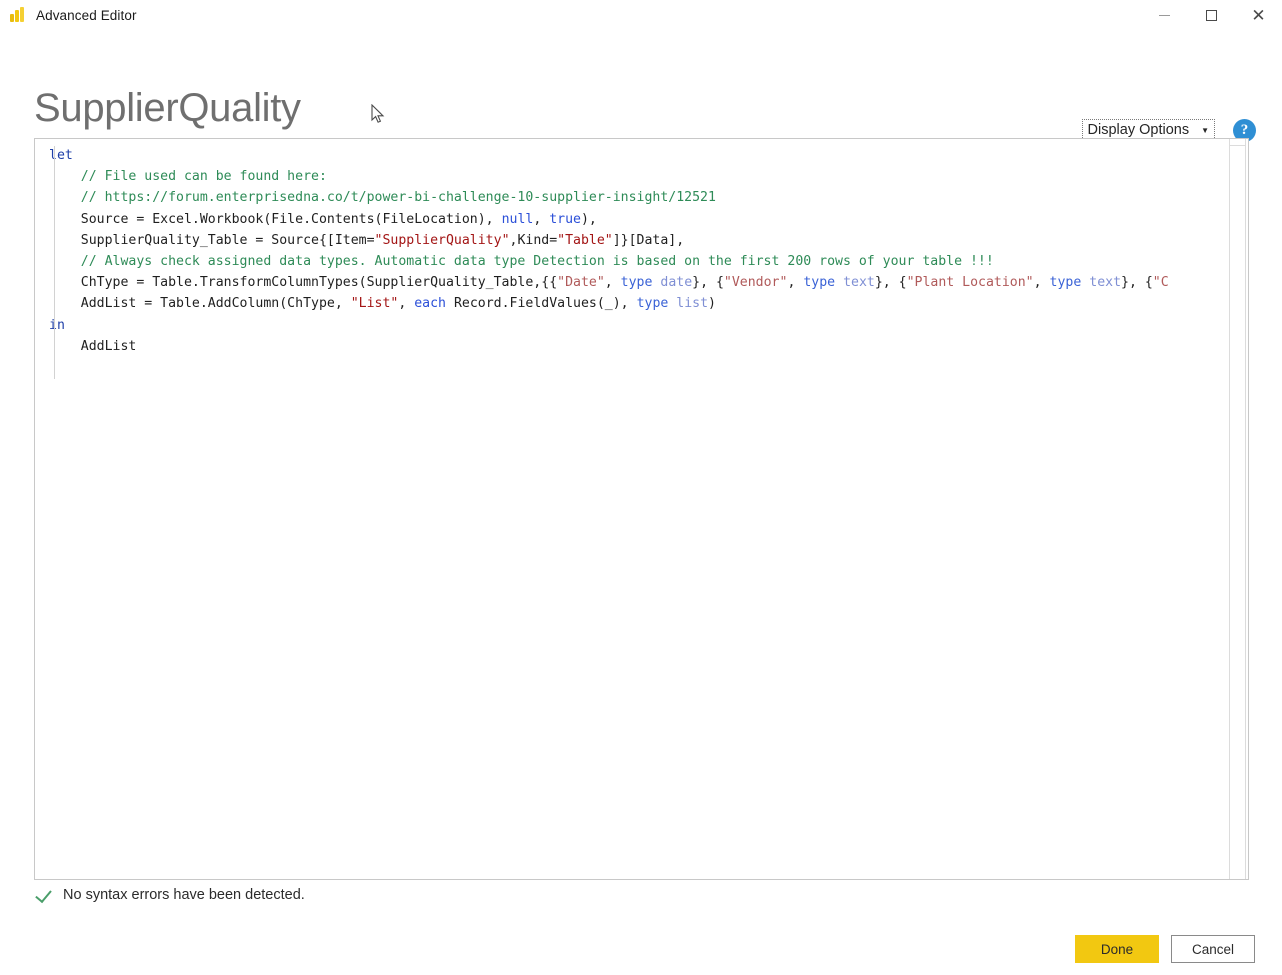 Image resolution: width=1282 pixels, height=975 pixels. I want to click on minimize-button, so click(1164, 15).